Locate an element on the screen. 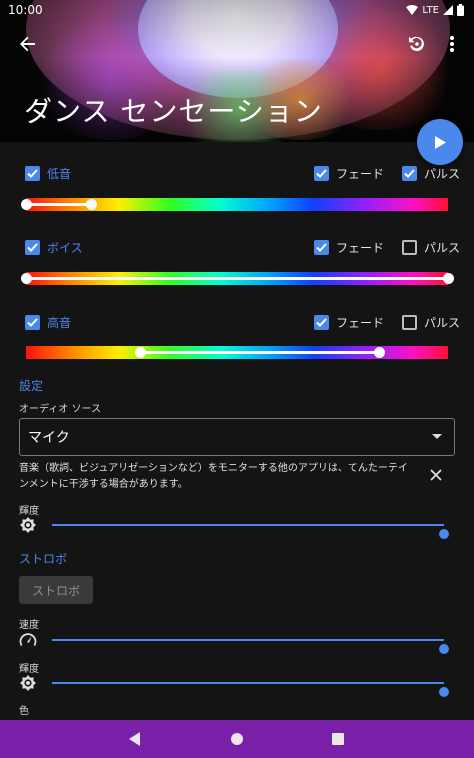  strobe-speed-slider-thumb is located at coordinates (444, 649).